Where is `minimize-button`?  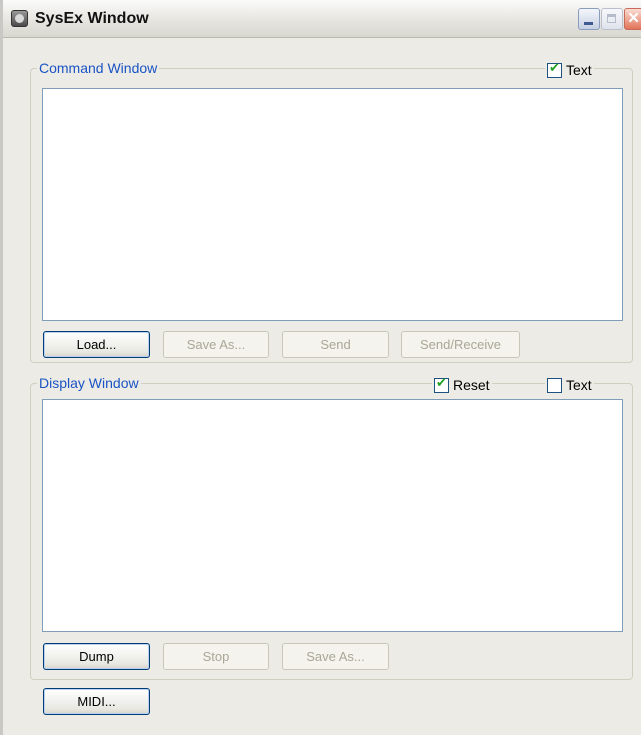
minimize-button is located at coordinates (589, 19).